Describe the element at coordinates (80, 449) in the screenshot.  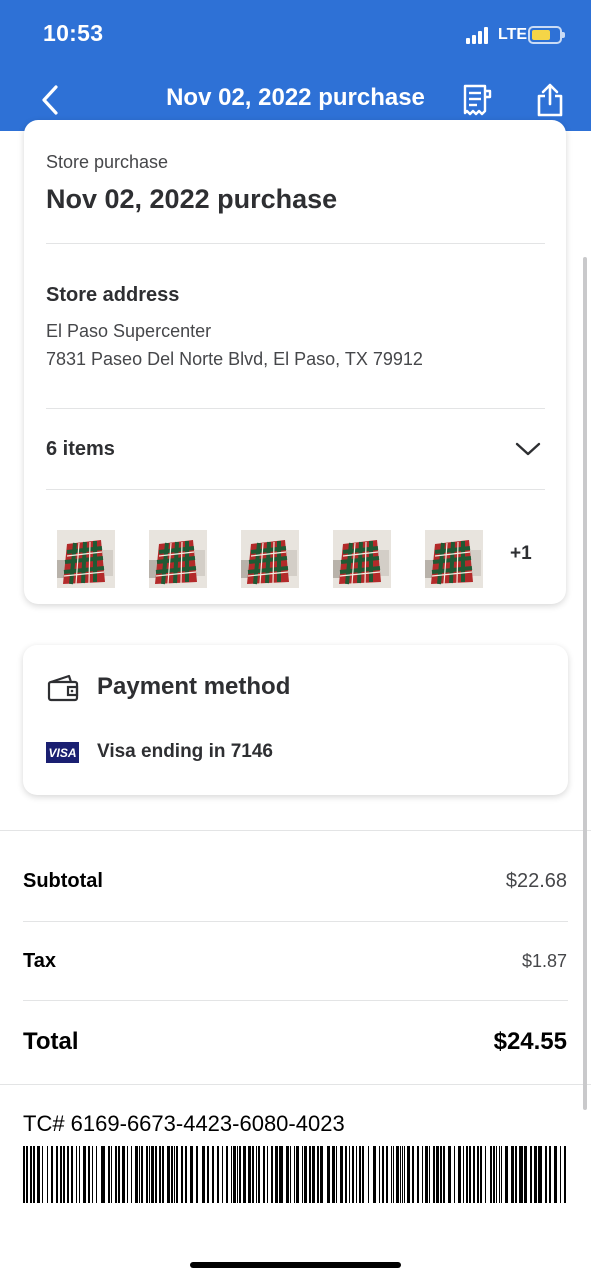
I see `items-count: 6 items` at that location.